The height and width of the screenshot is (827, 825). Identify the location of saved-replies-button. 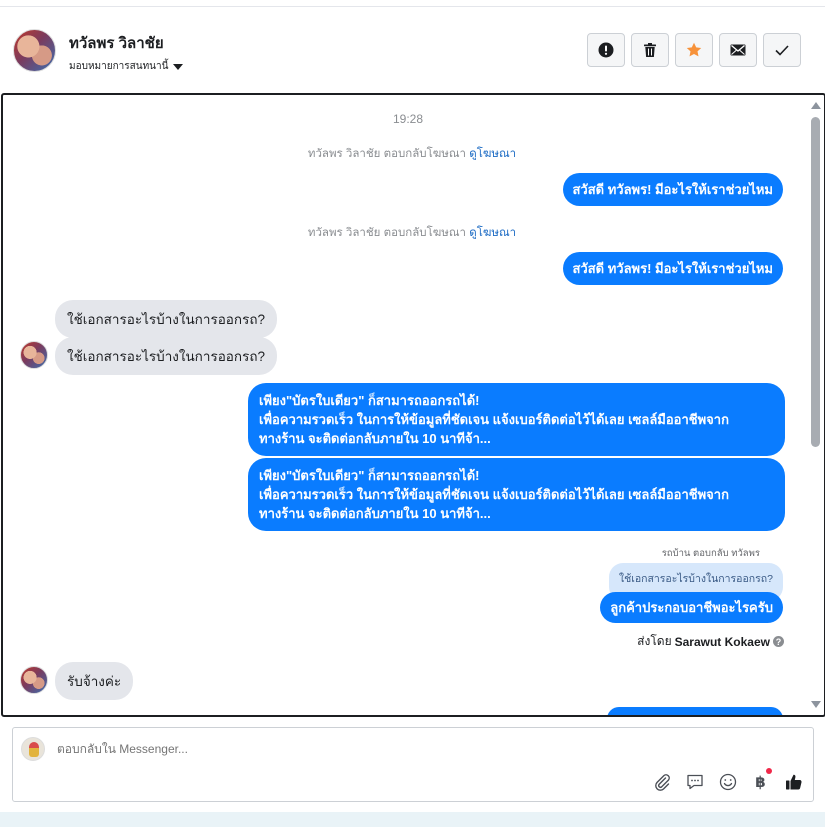
(694, 781).